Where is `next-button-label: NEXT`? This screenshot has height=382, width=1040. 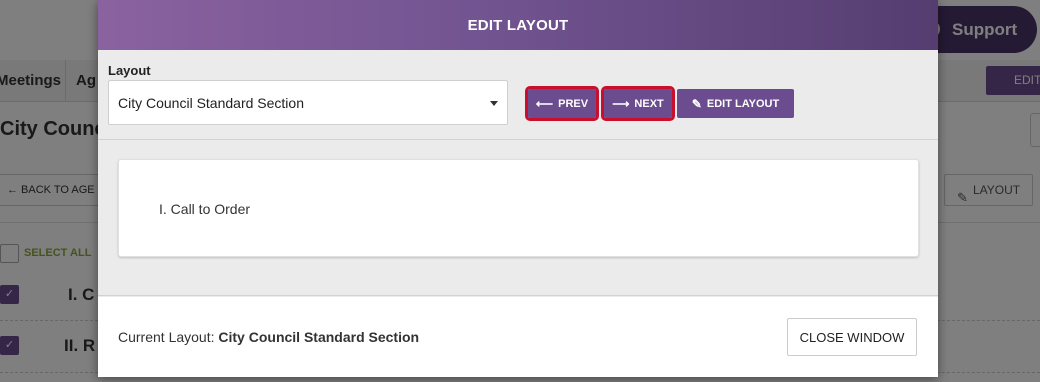 next-button-label: NEXT is located at coordinates (649, 103).